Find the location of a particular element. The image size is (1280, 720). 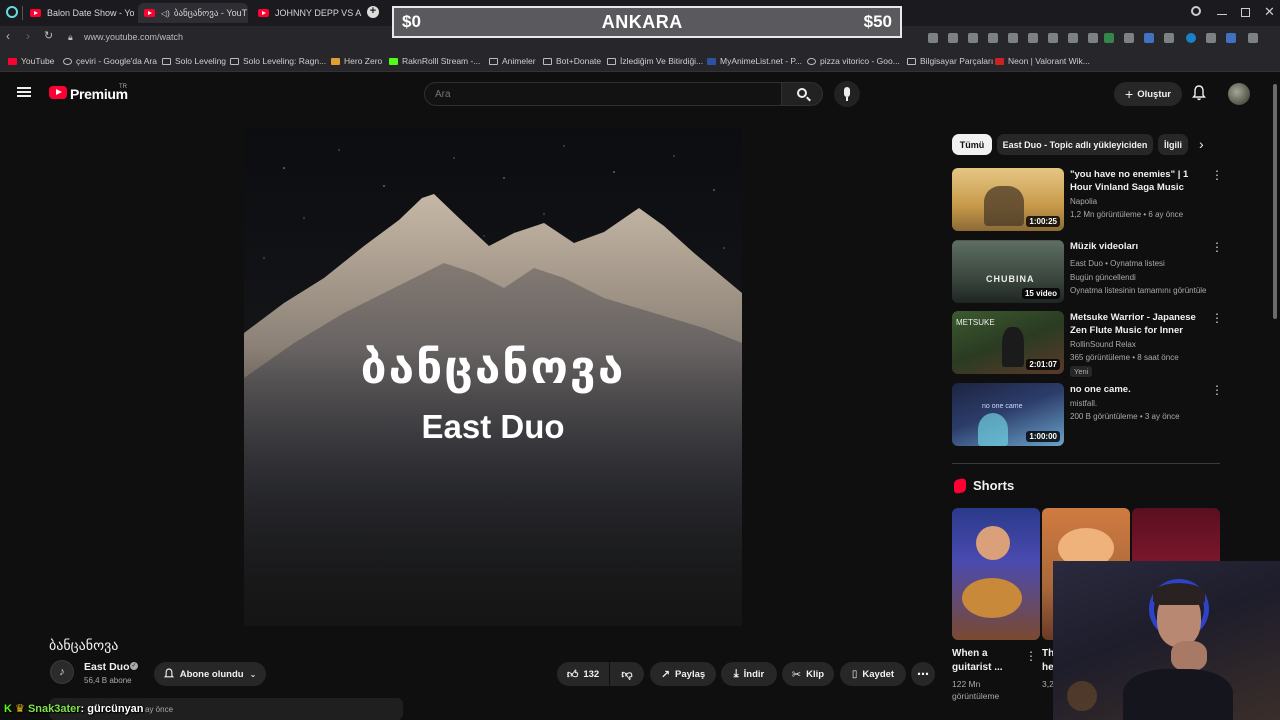

recommendation-channel: mistfall. is located at coordinates (1083, 403).